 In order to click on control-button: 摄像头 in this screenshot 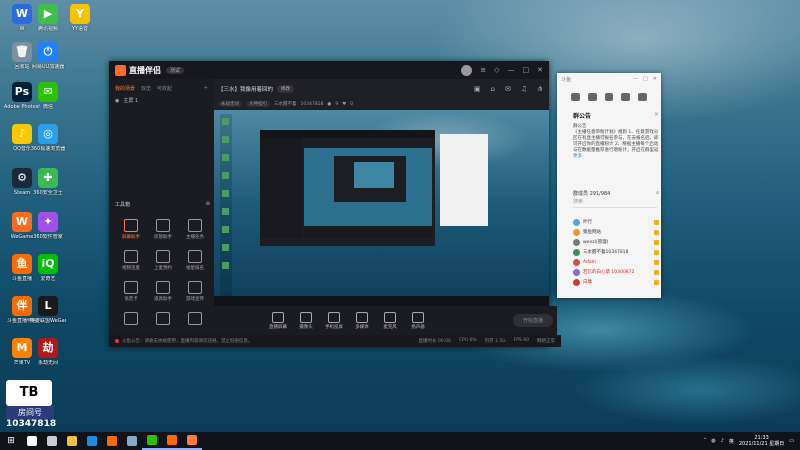, I will do `click(306, 320)`.